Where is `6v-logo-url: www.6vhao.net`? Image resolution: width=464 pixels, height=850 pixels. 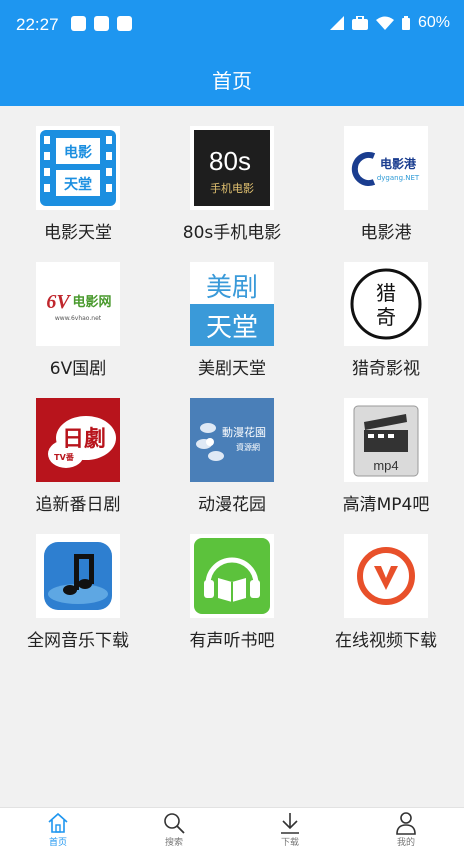
6v-logo-url: www.6vhao.net is located at coordinates (78, 318).